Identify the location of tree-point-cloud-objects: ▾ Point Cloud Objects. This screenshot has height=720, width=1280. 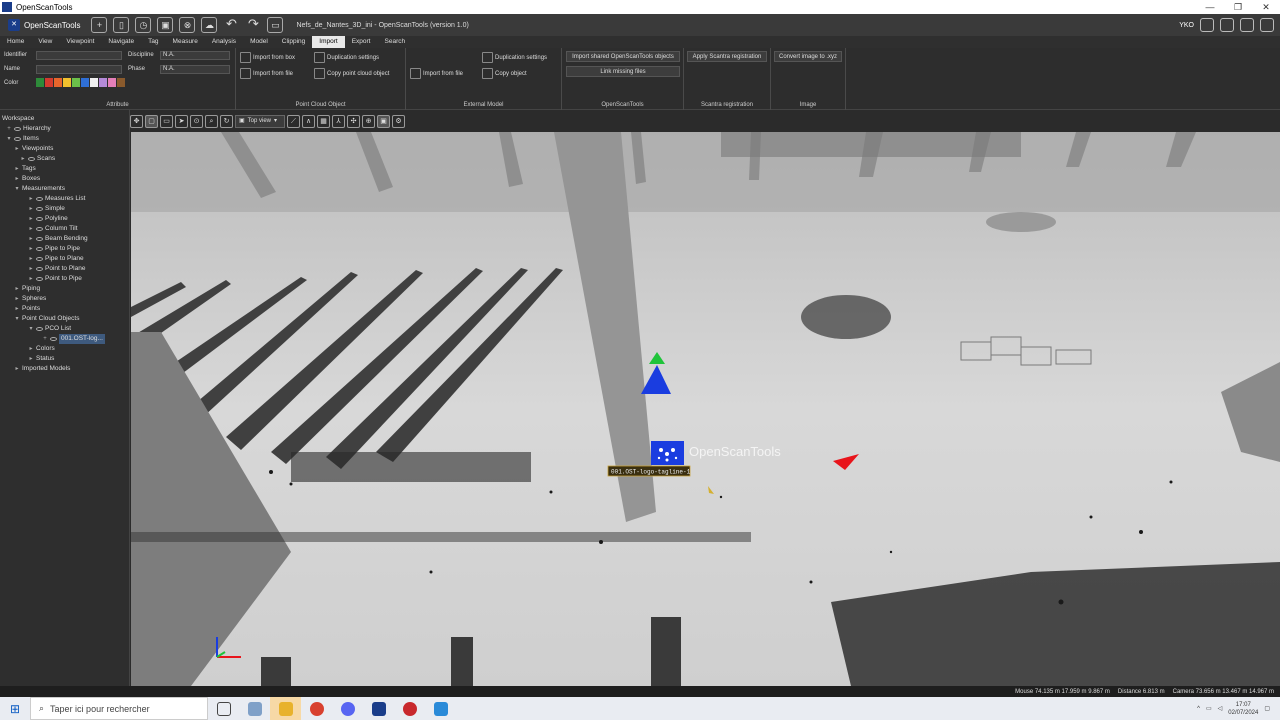
(46, 319).